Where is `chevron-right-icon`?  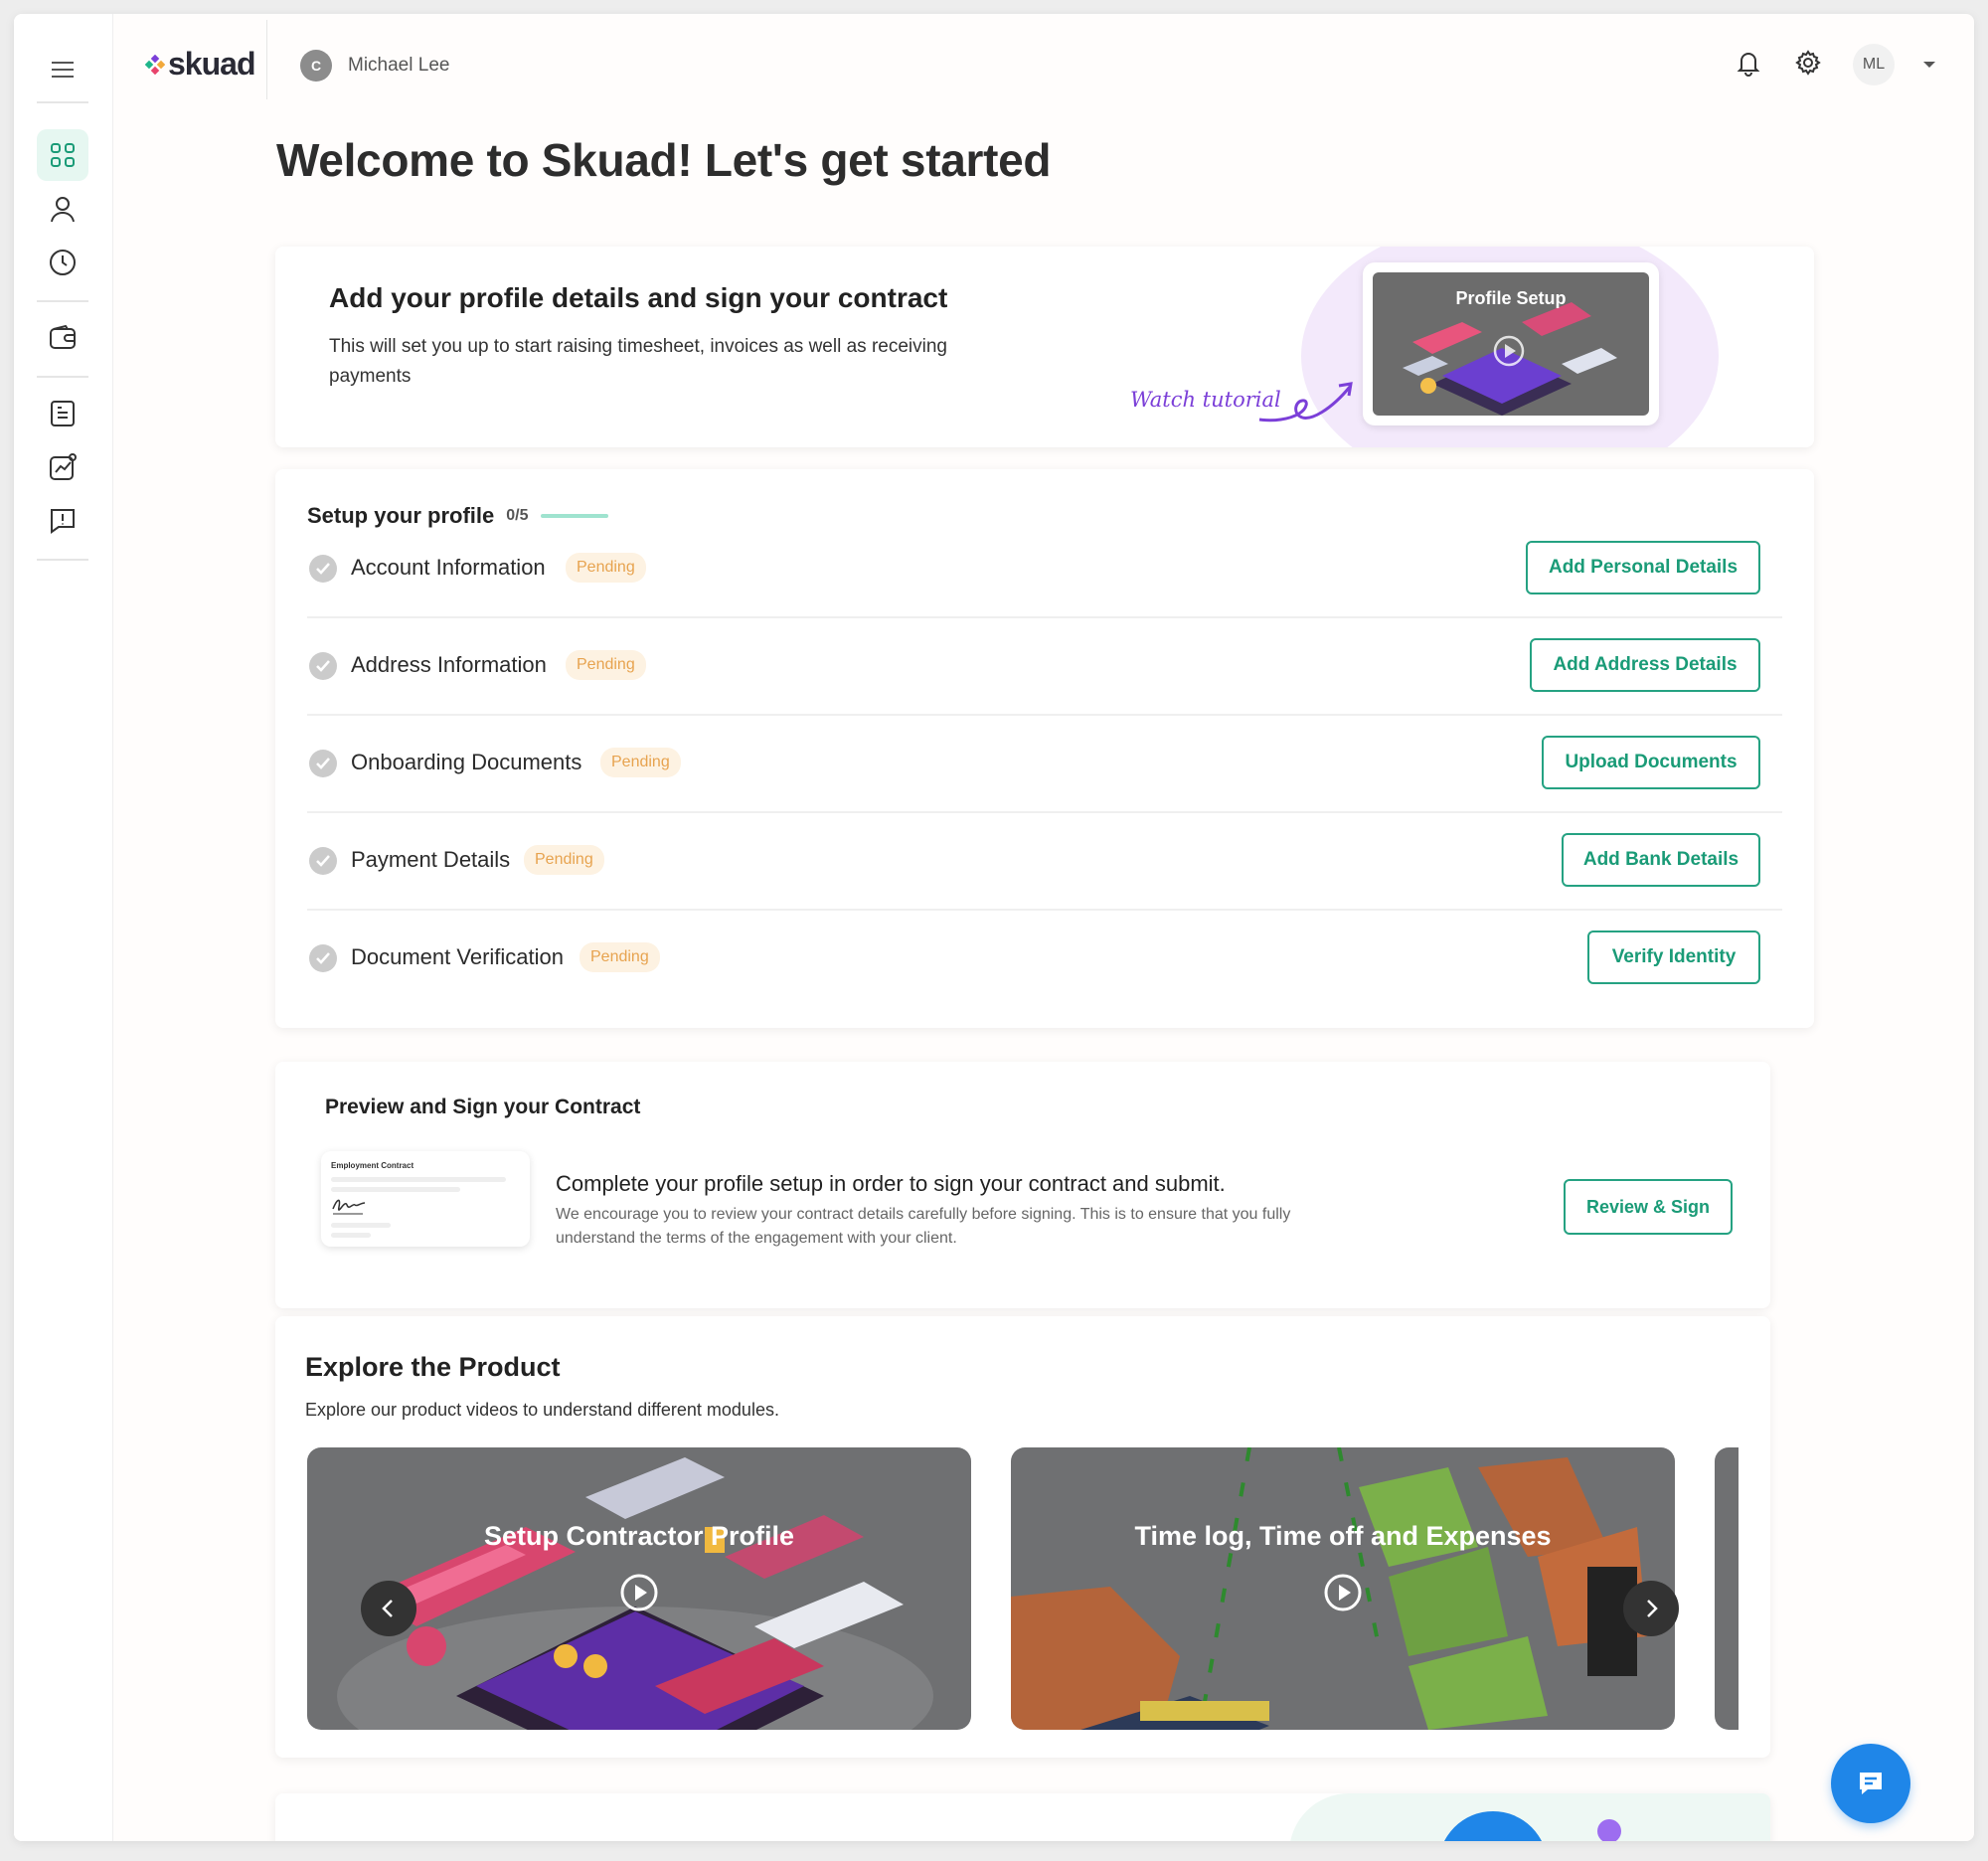 chevron-right-icon is located at coordinates (1652, 1608).